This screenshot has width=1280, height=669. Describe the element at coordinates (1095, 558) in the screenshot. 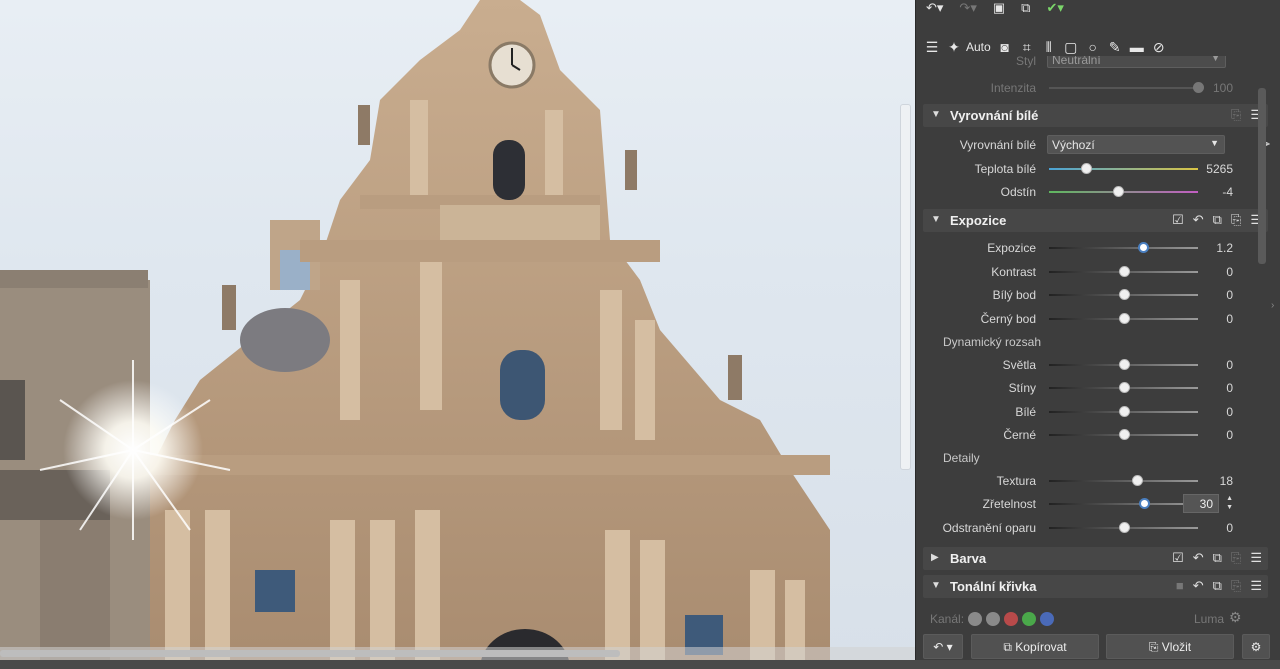

I see `color-header: ▶ Barva ☑ ↶ ⧉ ⎘ ☰` at that location.